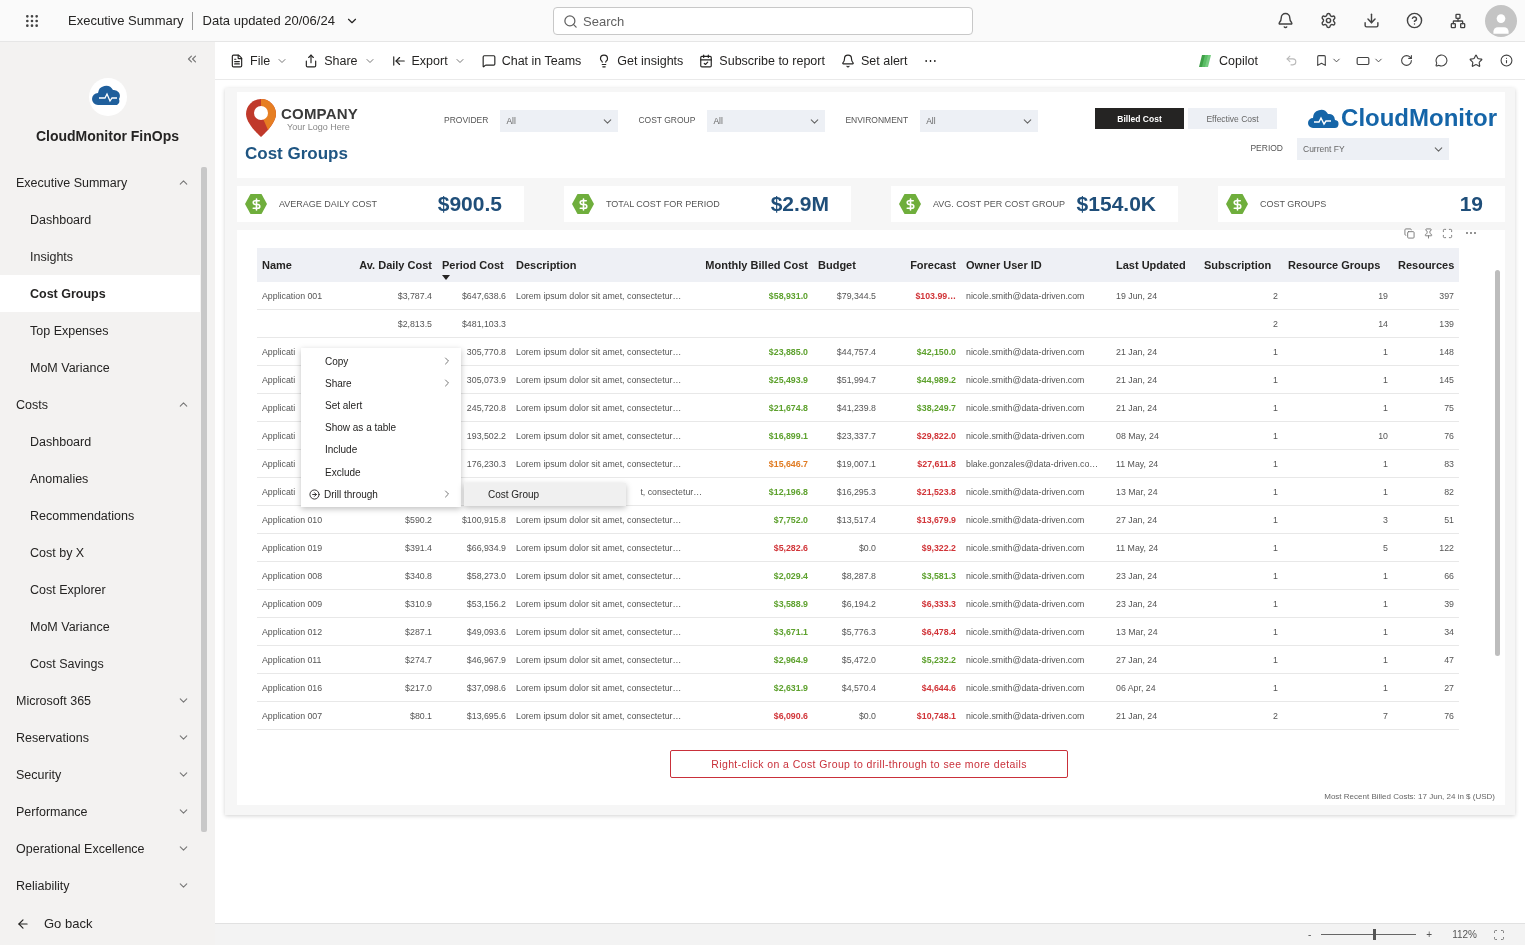 The height and width of the screenshot is (945, 1525). What do you see at coordinates (1426, 265) in the screenshot?
I see `column-header: Resources` at bounding box center [1426, 265].